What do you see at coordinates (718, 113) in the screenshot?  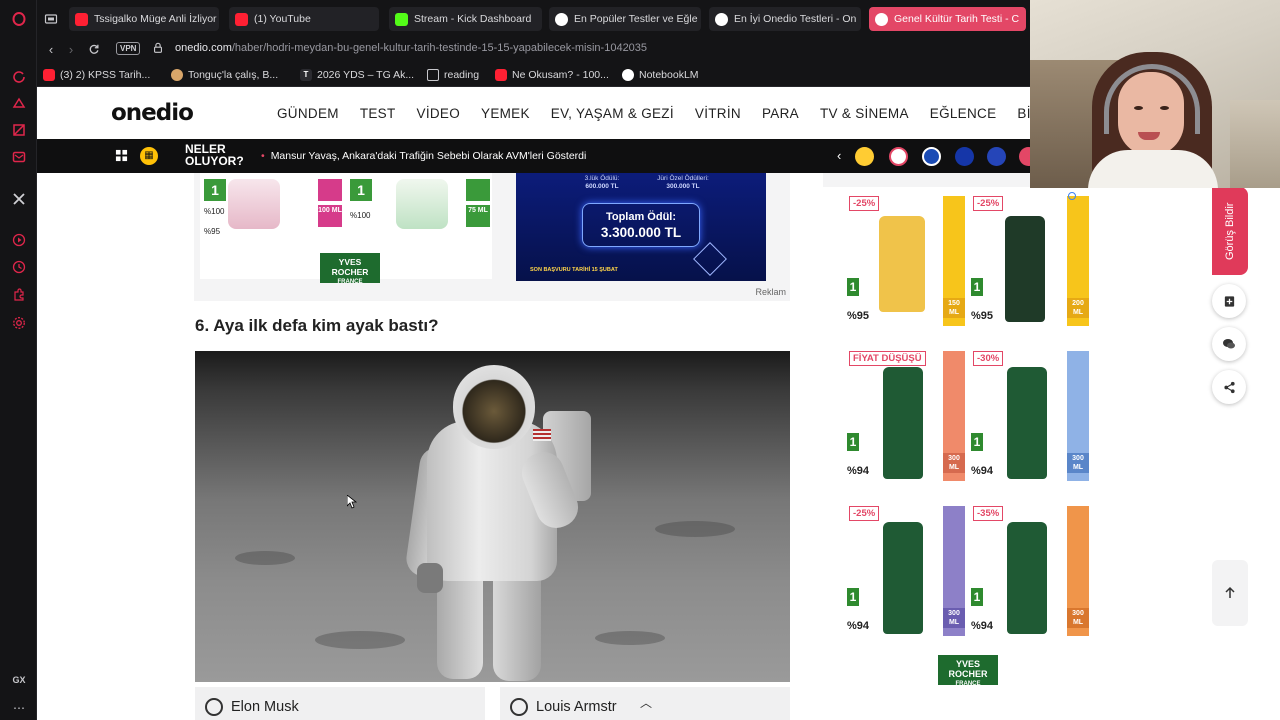 I see `nav-vitrin: VİTRİN` at bounding box center [718, 113].